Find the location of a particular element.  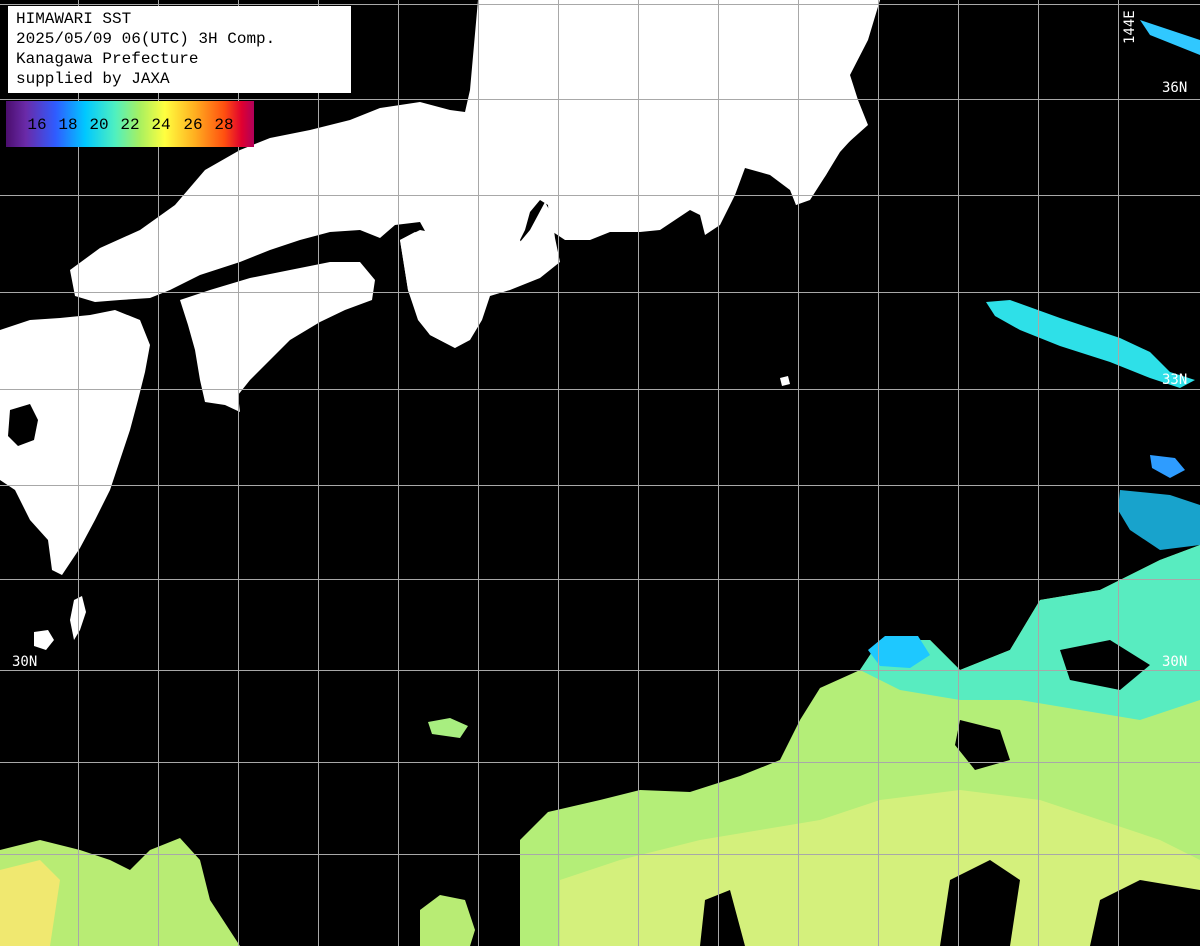

lon-label-144e: 144E is located at coordinates (1130, 27).